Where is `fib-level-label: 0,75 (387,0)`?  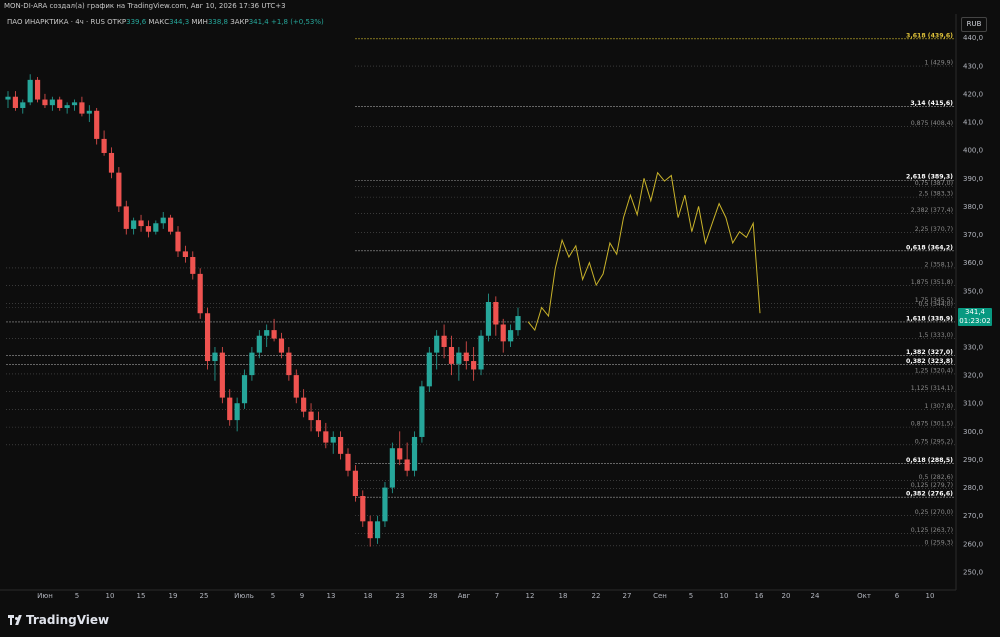 fib-level-label: 0,75 (387,0) is located at coordinates (934, 183).